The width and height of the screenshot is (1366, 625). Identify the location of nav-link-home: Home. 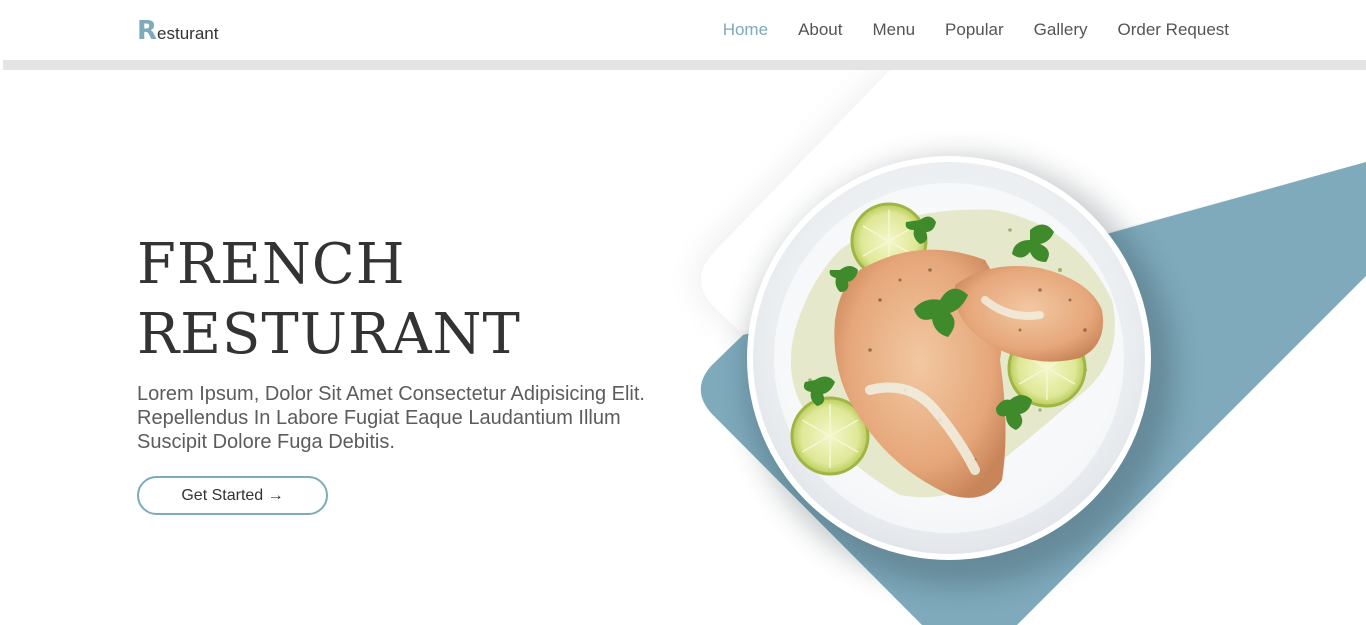
(745, 29).